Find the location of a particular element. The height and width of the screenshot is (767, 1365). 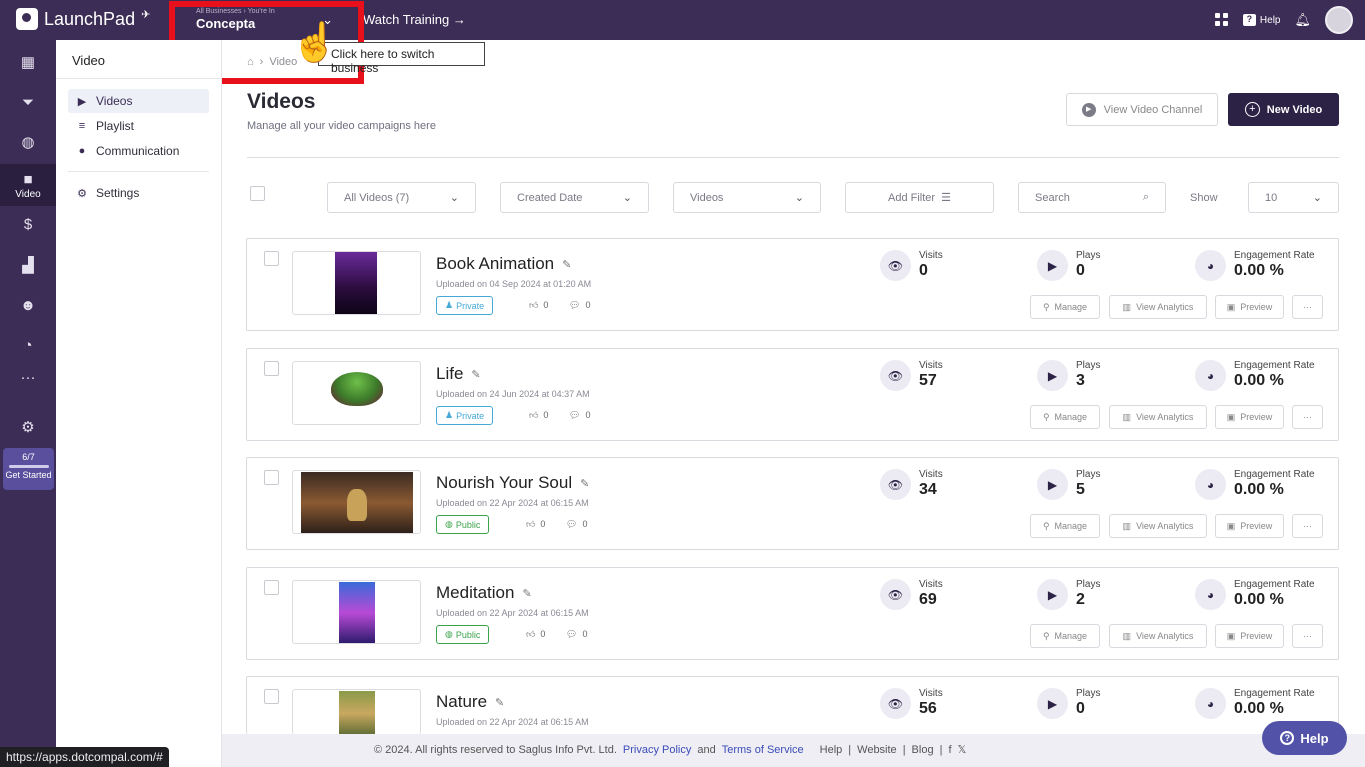

engagement-stat: ◕ Engagement Rate 0.00 % is located at coordinates (1255, 375).